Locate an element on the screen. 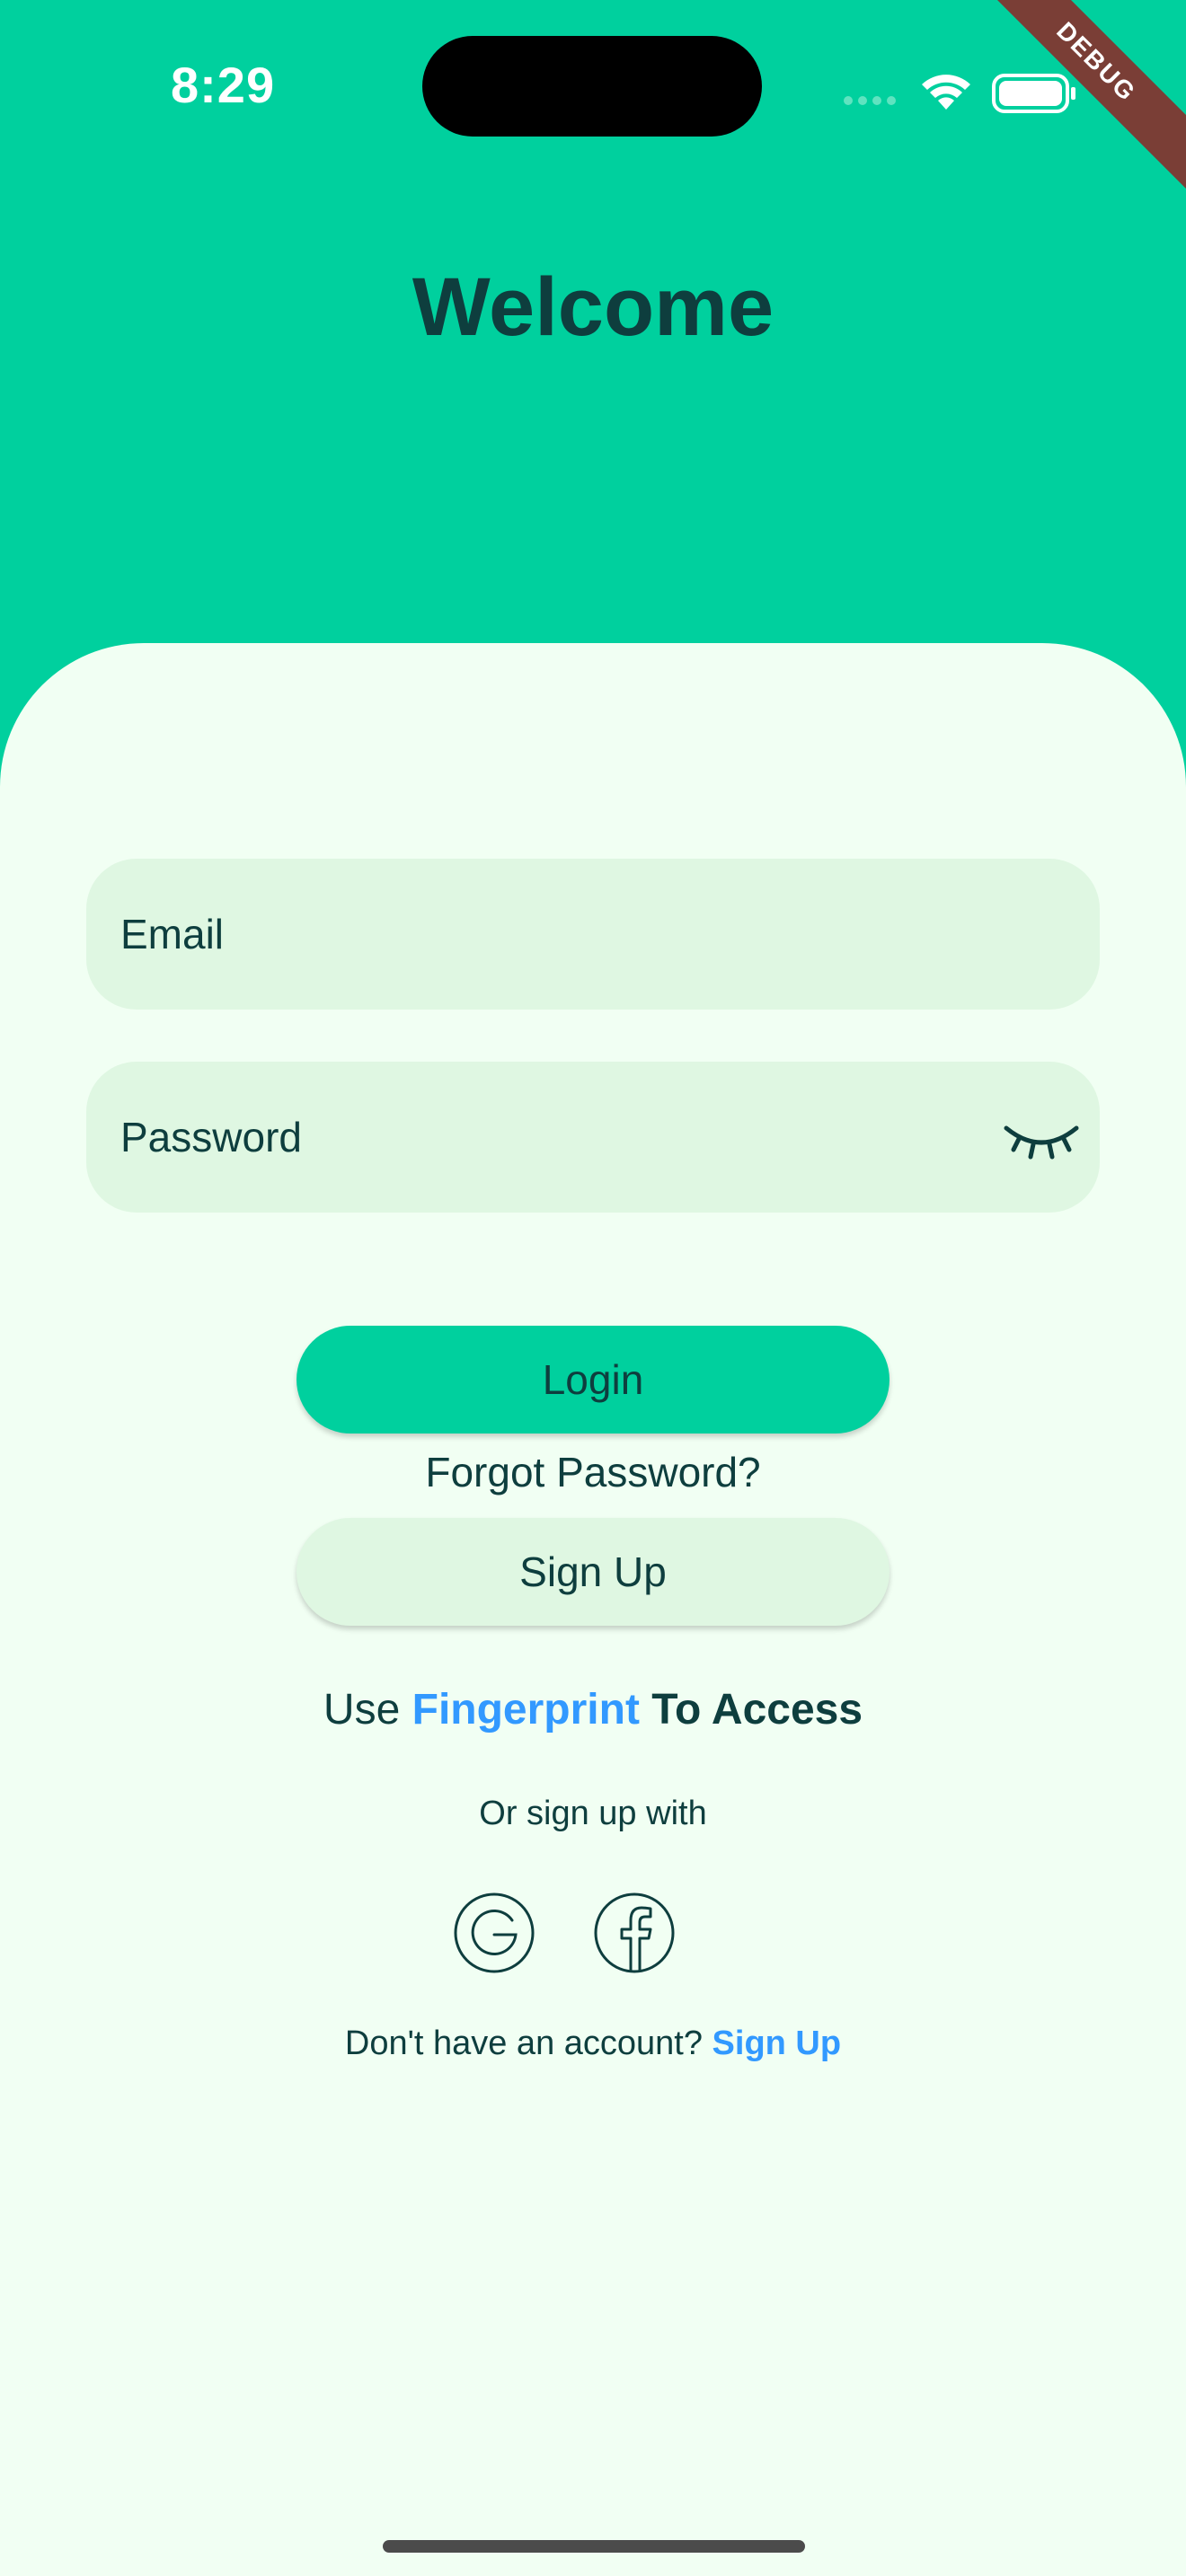 This screenshot has width=1186, height=2576. fingerprint-link: Fingerprint is located at coordinates (526, 1710).